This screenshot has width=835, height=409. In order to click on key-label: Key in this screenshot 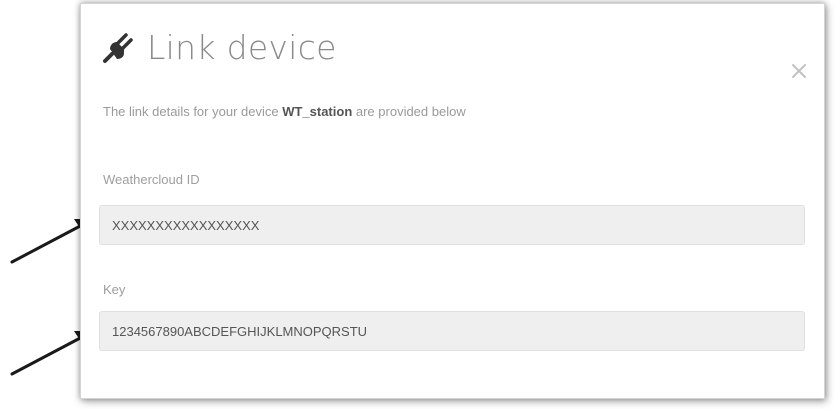, I will do `click(114, 289)`.